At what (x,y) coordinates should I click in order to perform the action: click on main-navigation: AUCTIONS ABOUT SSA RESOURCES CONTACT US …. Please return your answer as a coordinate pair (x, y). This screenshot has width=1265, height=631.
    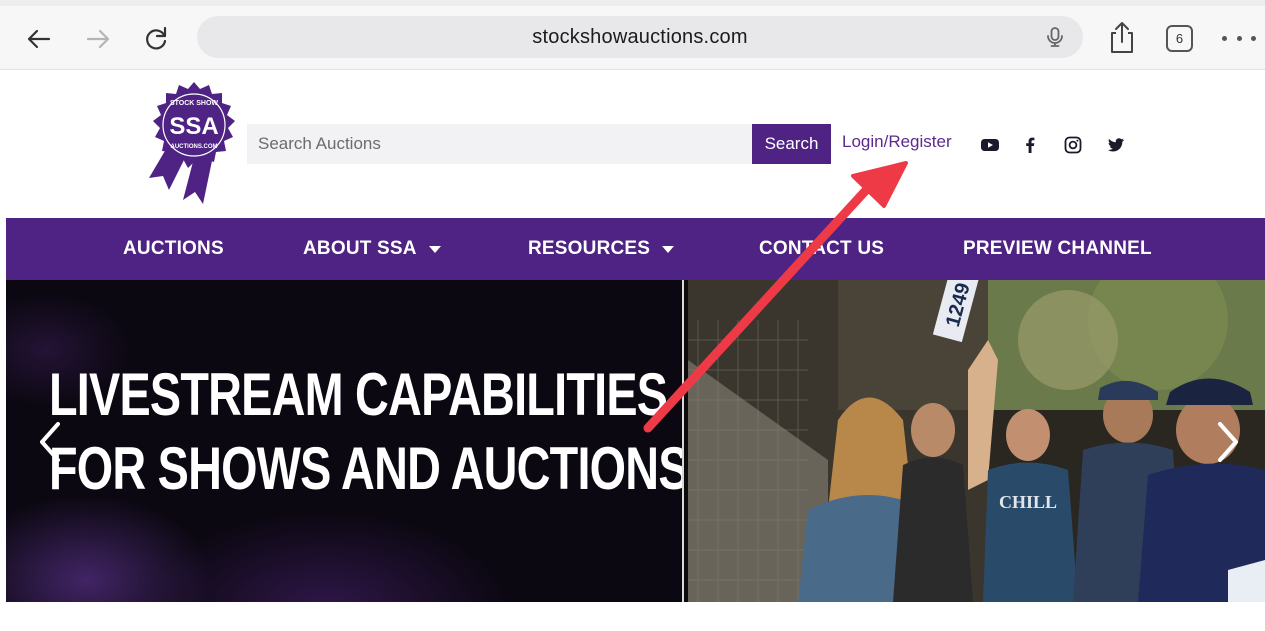
    Looking at the image, I should click on (635, 249).